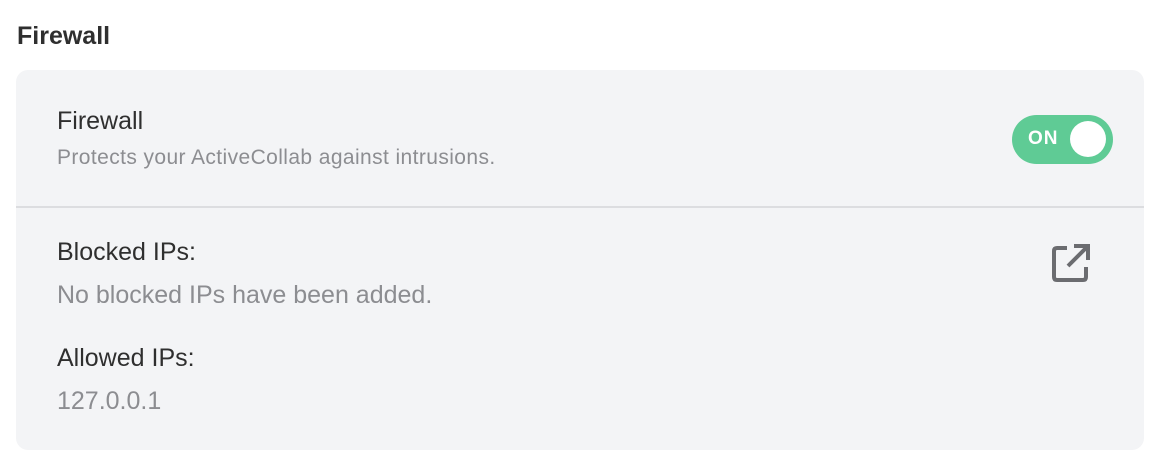 This screenshot has height=450, width=1160. I want to click on allowed-ips-value: 127.0.0.1, so click(109, 401).